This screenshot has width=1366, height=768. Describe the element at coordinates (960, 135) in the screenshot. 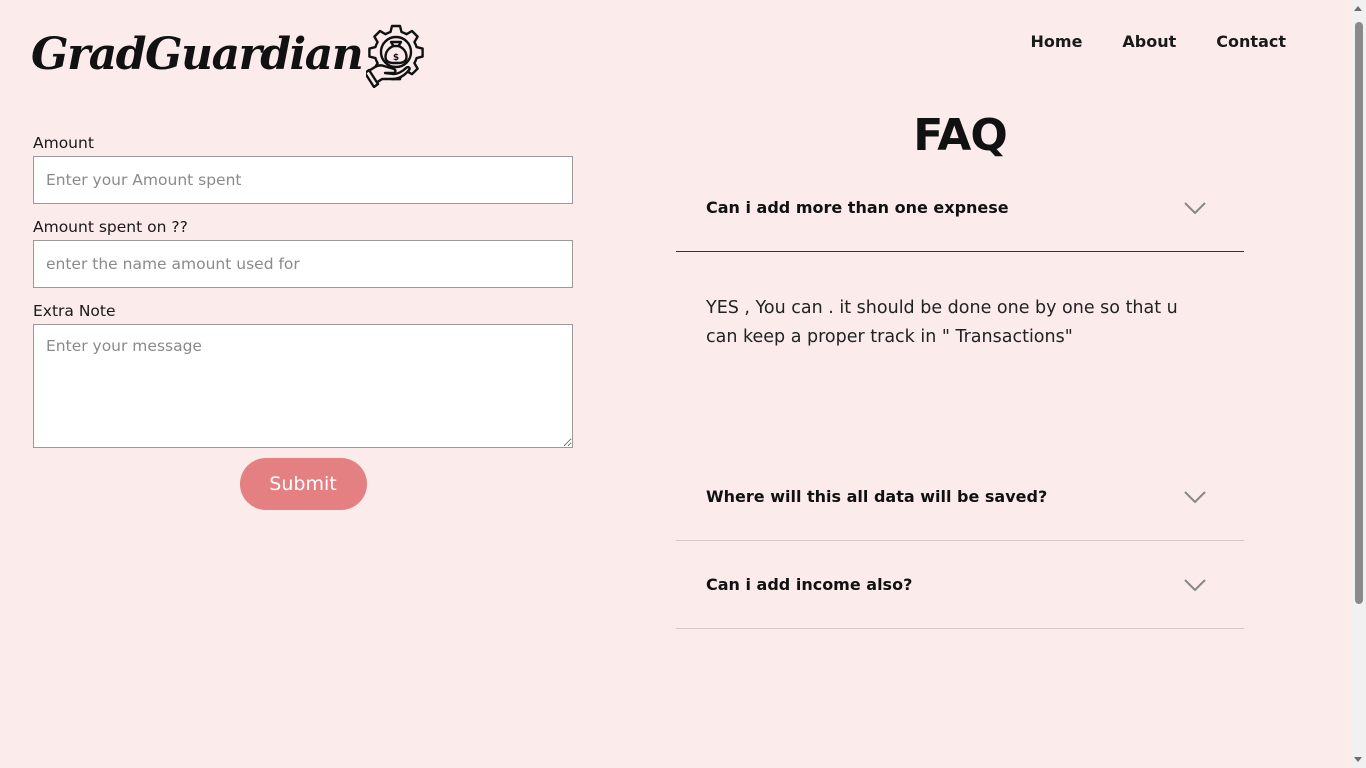

I see `faq-title: FAQ` at that location.